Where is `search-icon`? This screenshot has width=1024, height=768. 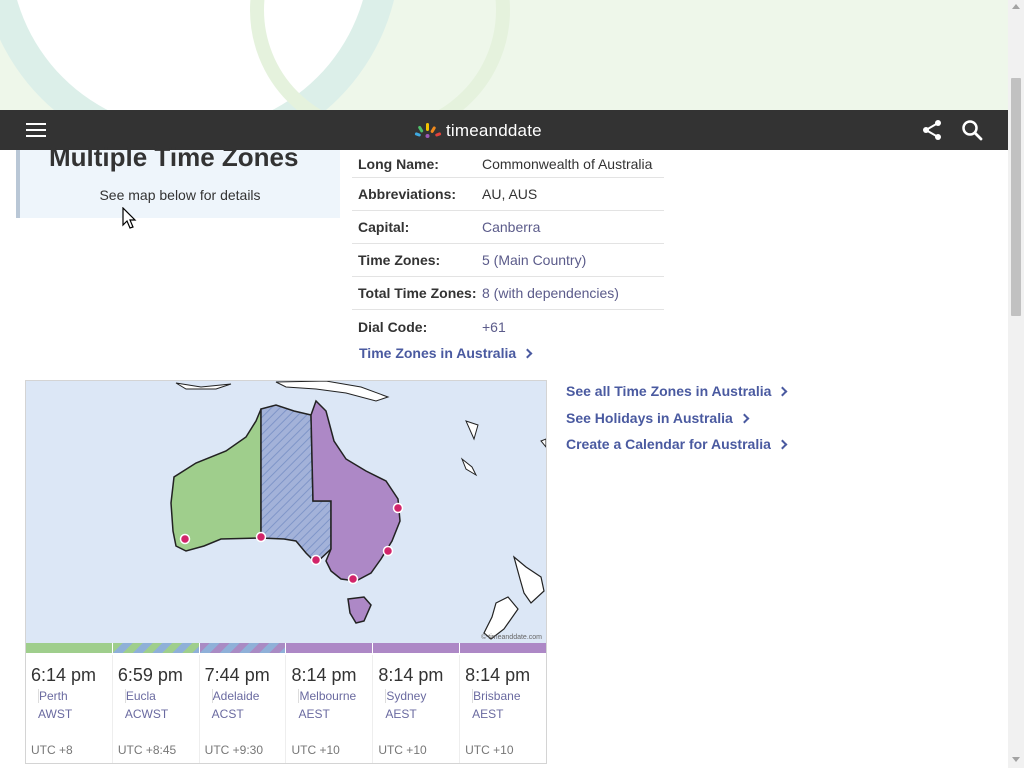 search-icon is located at coordinates (972, 130).